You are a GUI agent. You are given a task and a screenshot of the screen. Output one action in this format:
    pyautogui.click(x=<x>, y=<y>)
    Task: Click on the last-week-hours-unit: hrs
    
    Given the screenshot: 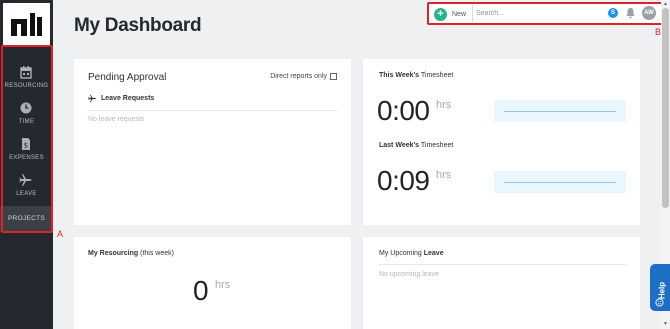 What is the action you would take?
    pyautogui.click(x=444, y=175)
    